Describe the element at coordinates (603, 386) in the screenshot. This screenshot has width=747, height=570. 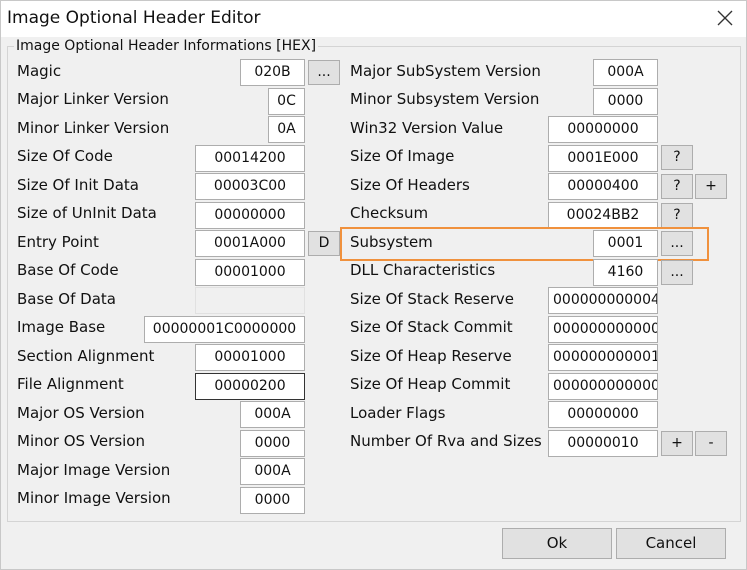
I see `size-of-heap-commit-field: 0000000000000` at that location.